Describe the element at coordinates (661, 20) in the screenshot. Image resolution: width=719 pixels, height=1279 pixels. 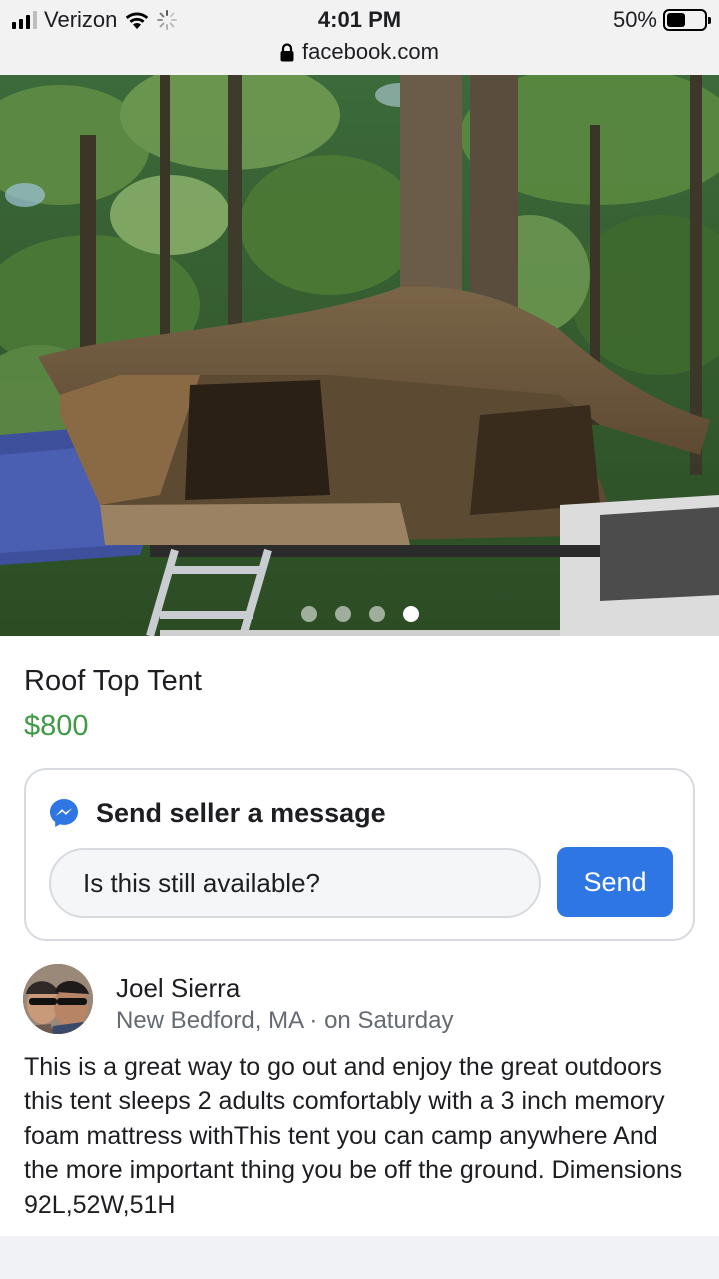
I see `status-right: 50%` at that location.